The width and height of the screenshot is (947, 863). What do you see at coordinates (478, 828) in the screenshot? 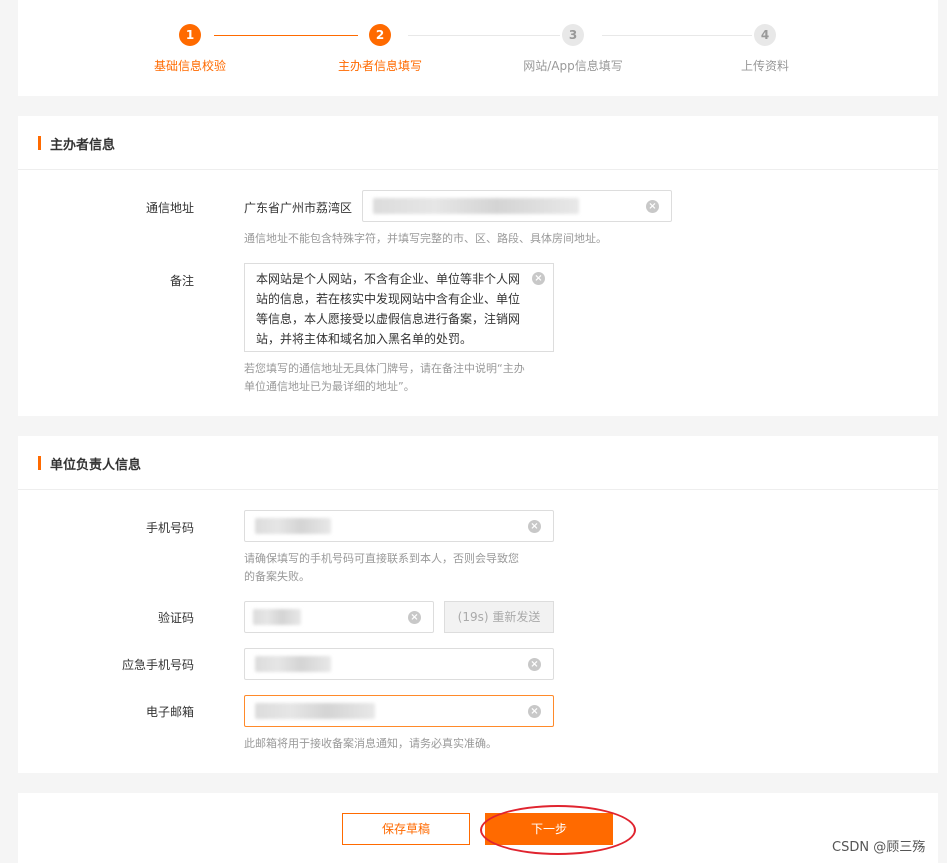
I see `action-bar: 保存草稿 下一步` at bounding box center [478, 828].